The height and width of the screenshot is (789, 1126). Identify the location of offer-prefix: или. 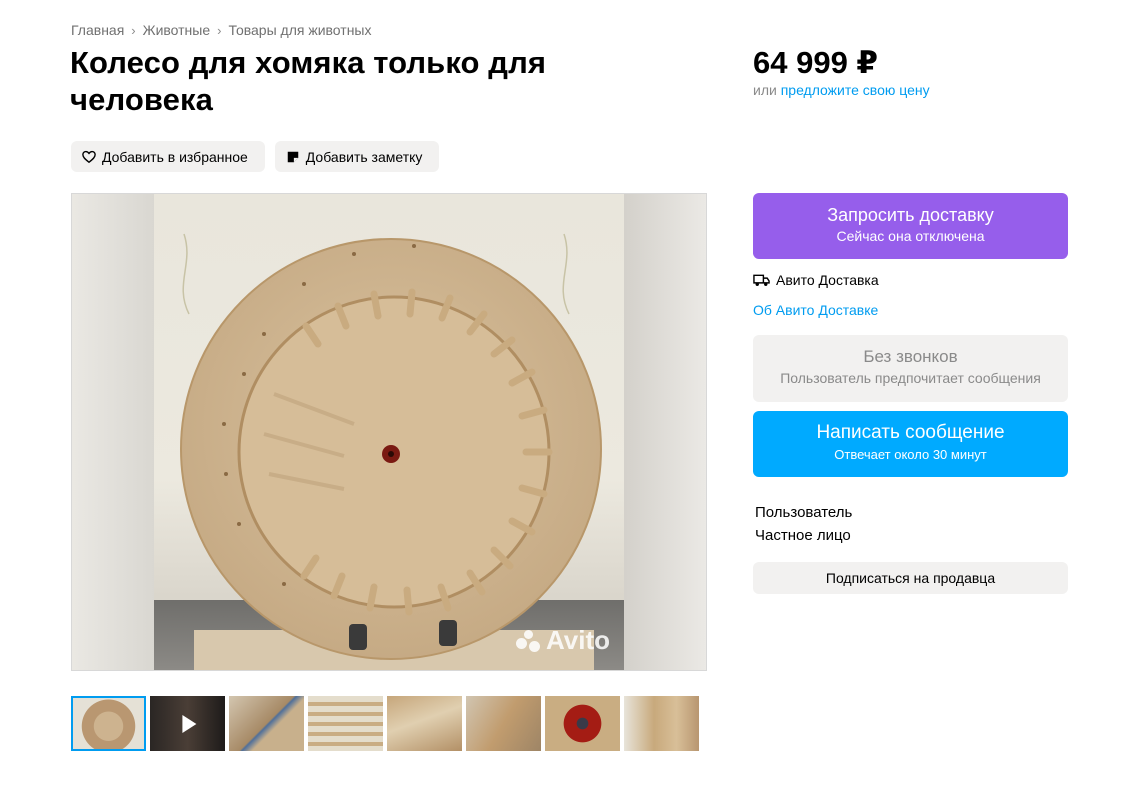
(765, 90).